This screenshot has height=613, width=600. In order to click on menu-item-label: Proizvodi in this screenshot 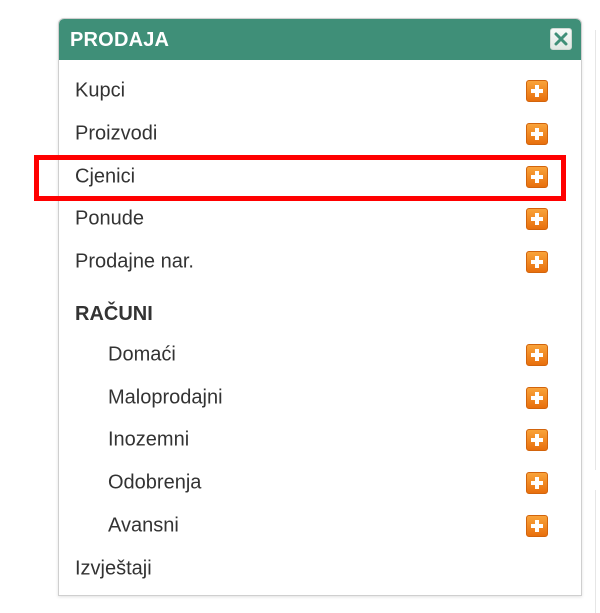, I will do `click(116, 133)`.